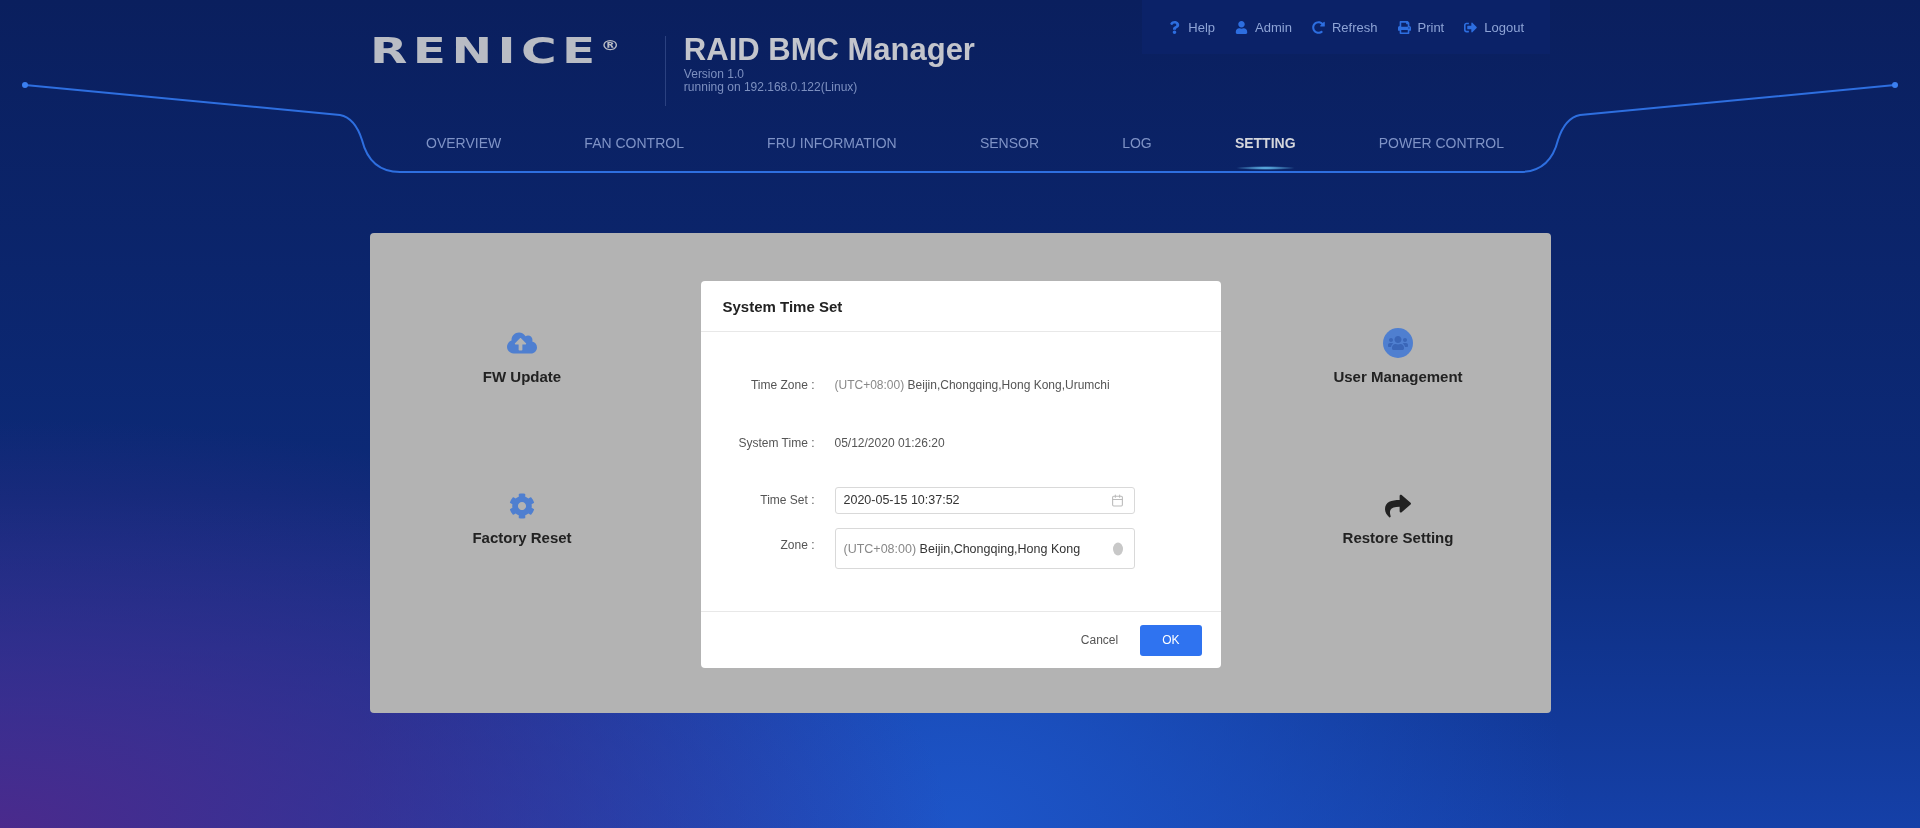 The image size is (1920, 828). Describe the element at coordinates (1117, 500) in the screenshot. I see `calendar-icon` at that location.